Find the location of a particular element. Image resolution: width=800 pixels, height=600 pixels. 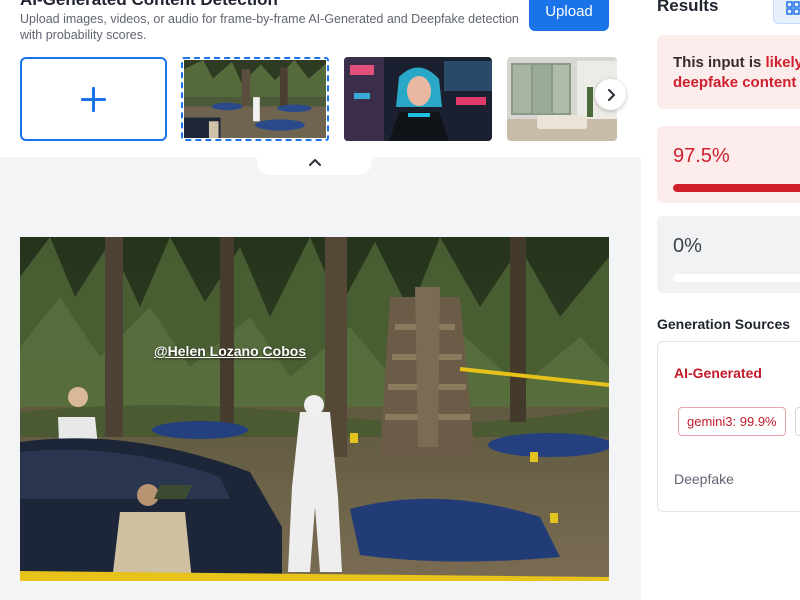

ai-generated-progress-fill is located at coordinates (736, 188).